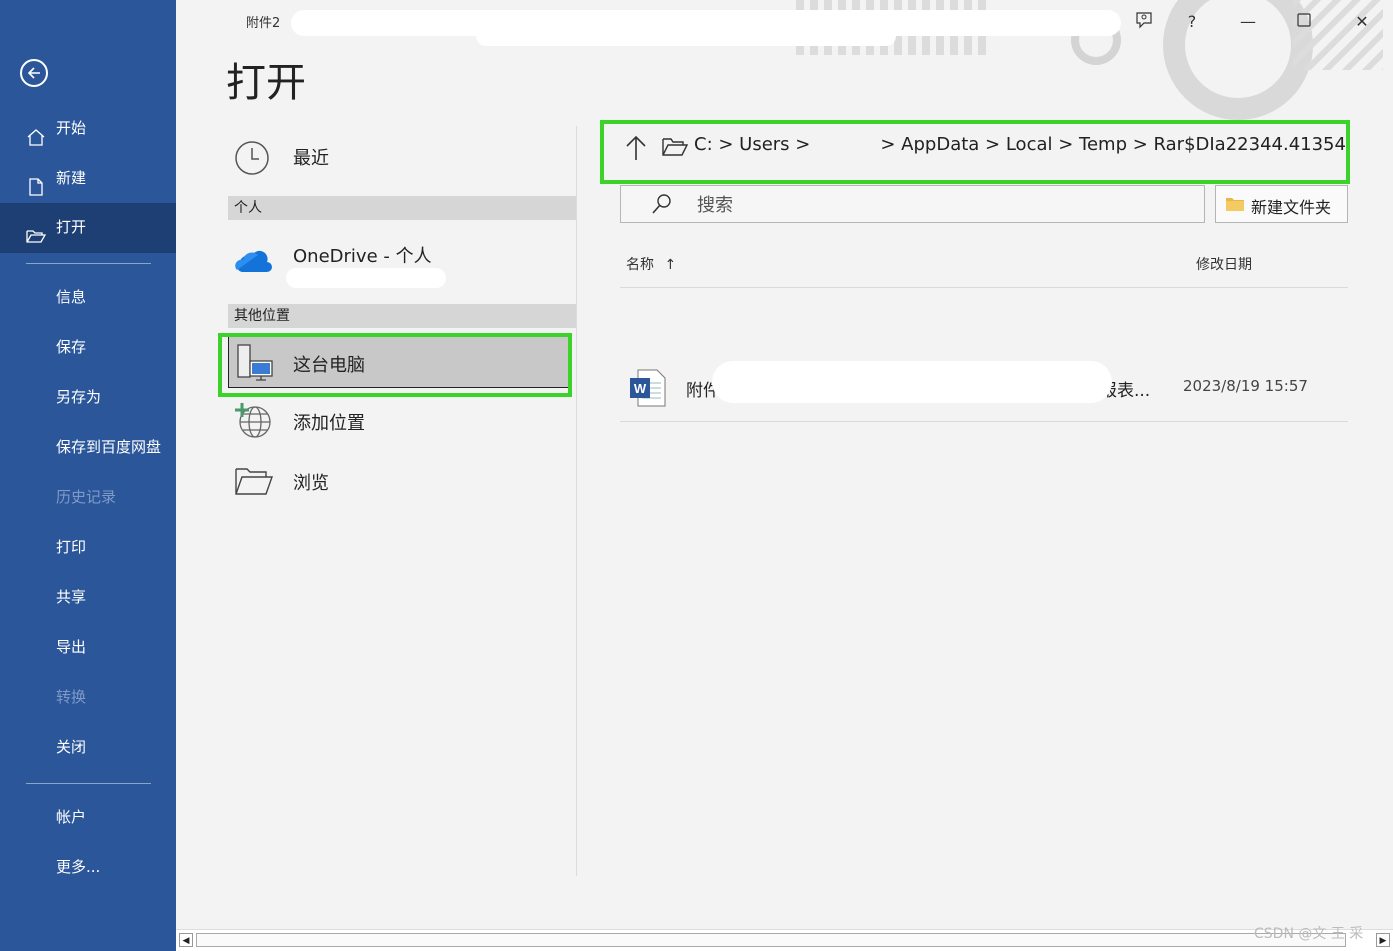  I want to click on place-label: 浏览, so click(311, 483).